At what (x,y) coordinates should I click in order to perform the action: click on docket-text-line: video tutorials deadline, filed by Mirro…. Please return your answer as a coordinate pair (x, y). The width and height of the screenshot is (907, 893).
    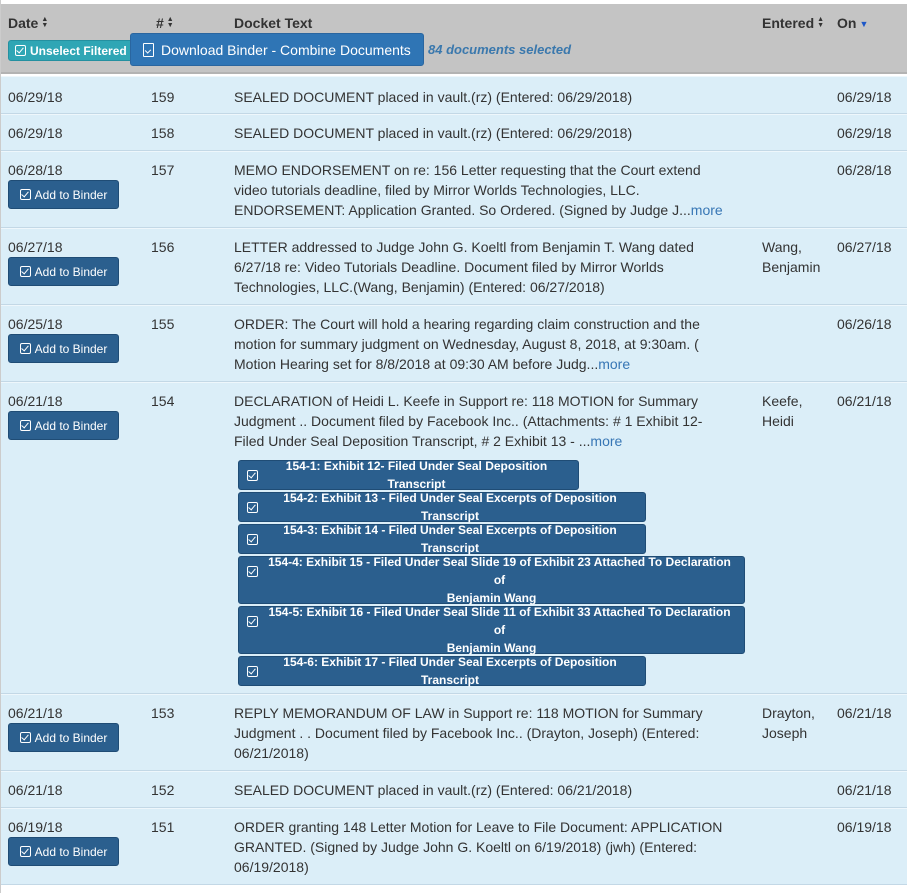
    Looking at the image, I should click on (437, 190).